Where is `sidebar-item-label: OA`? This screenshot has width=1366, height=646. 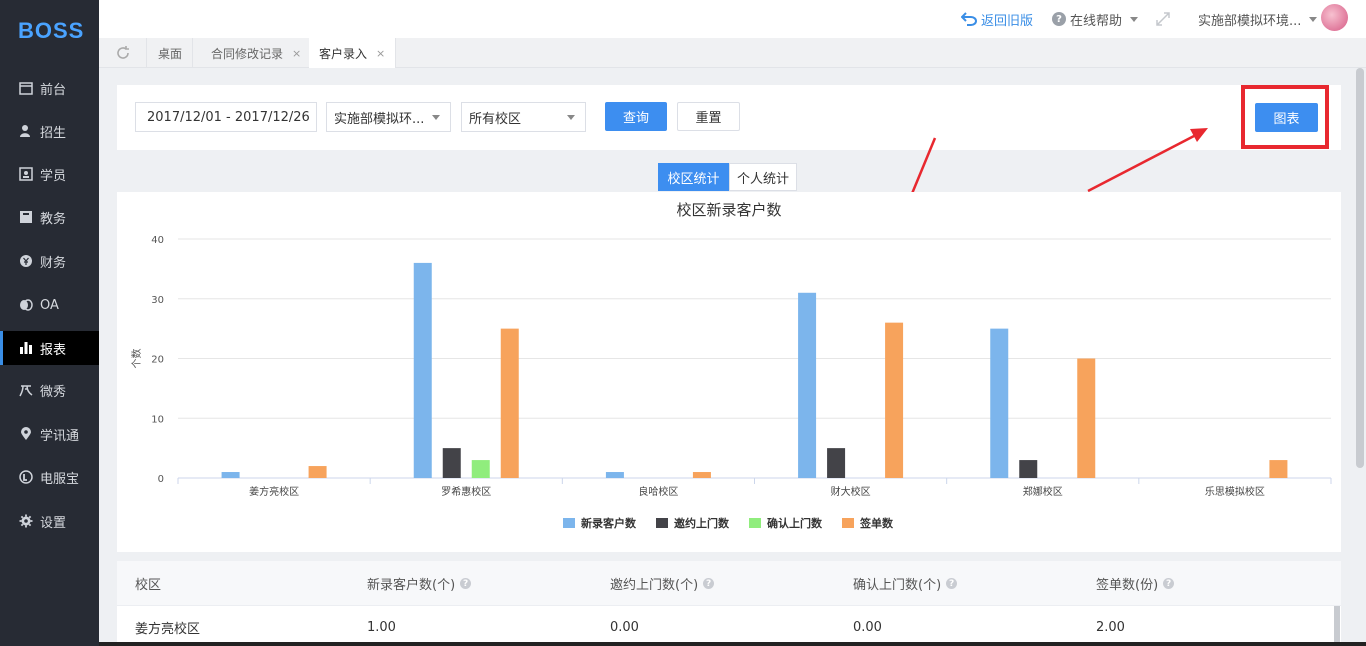
sidebar-item-label: OA is located at coordinates (49, 305).